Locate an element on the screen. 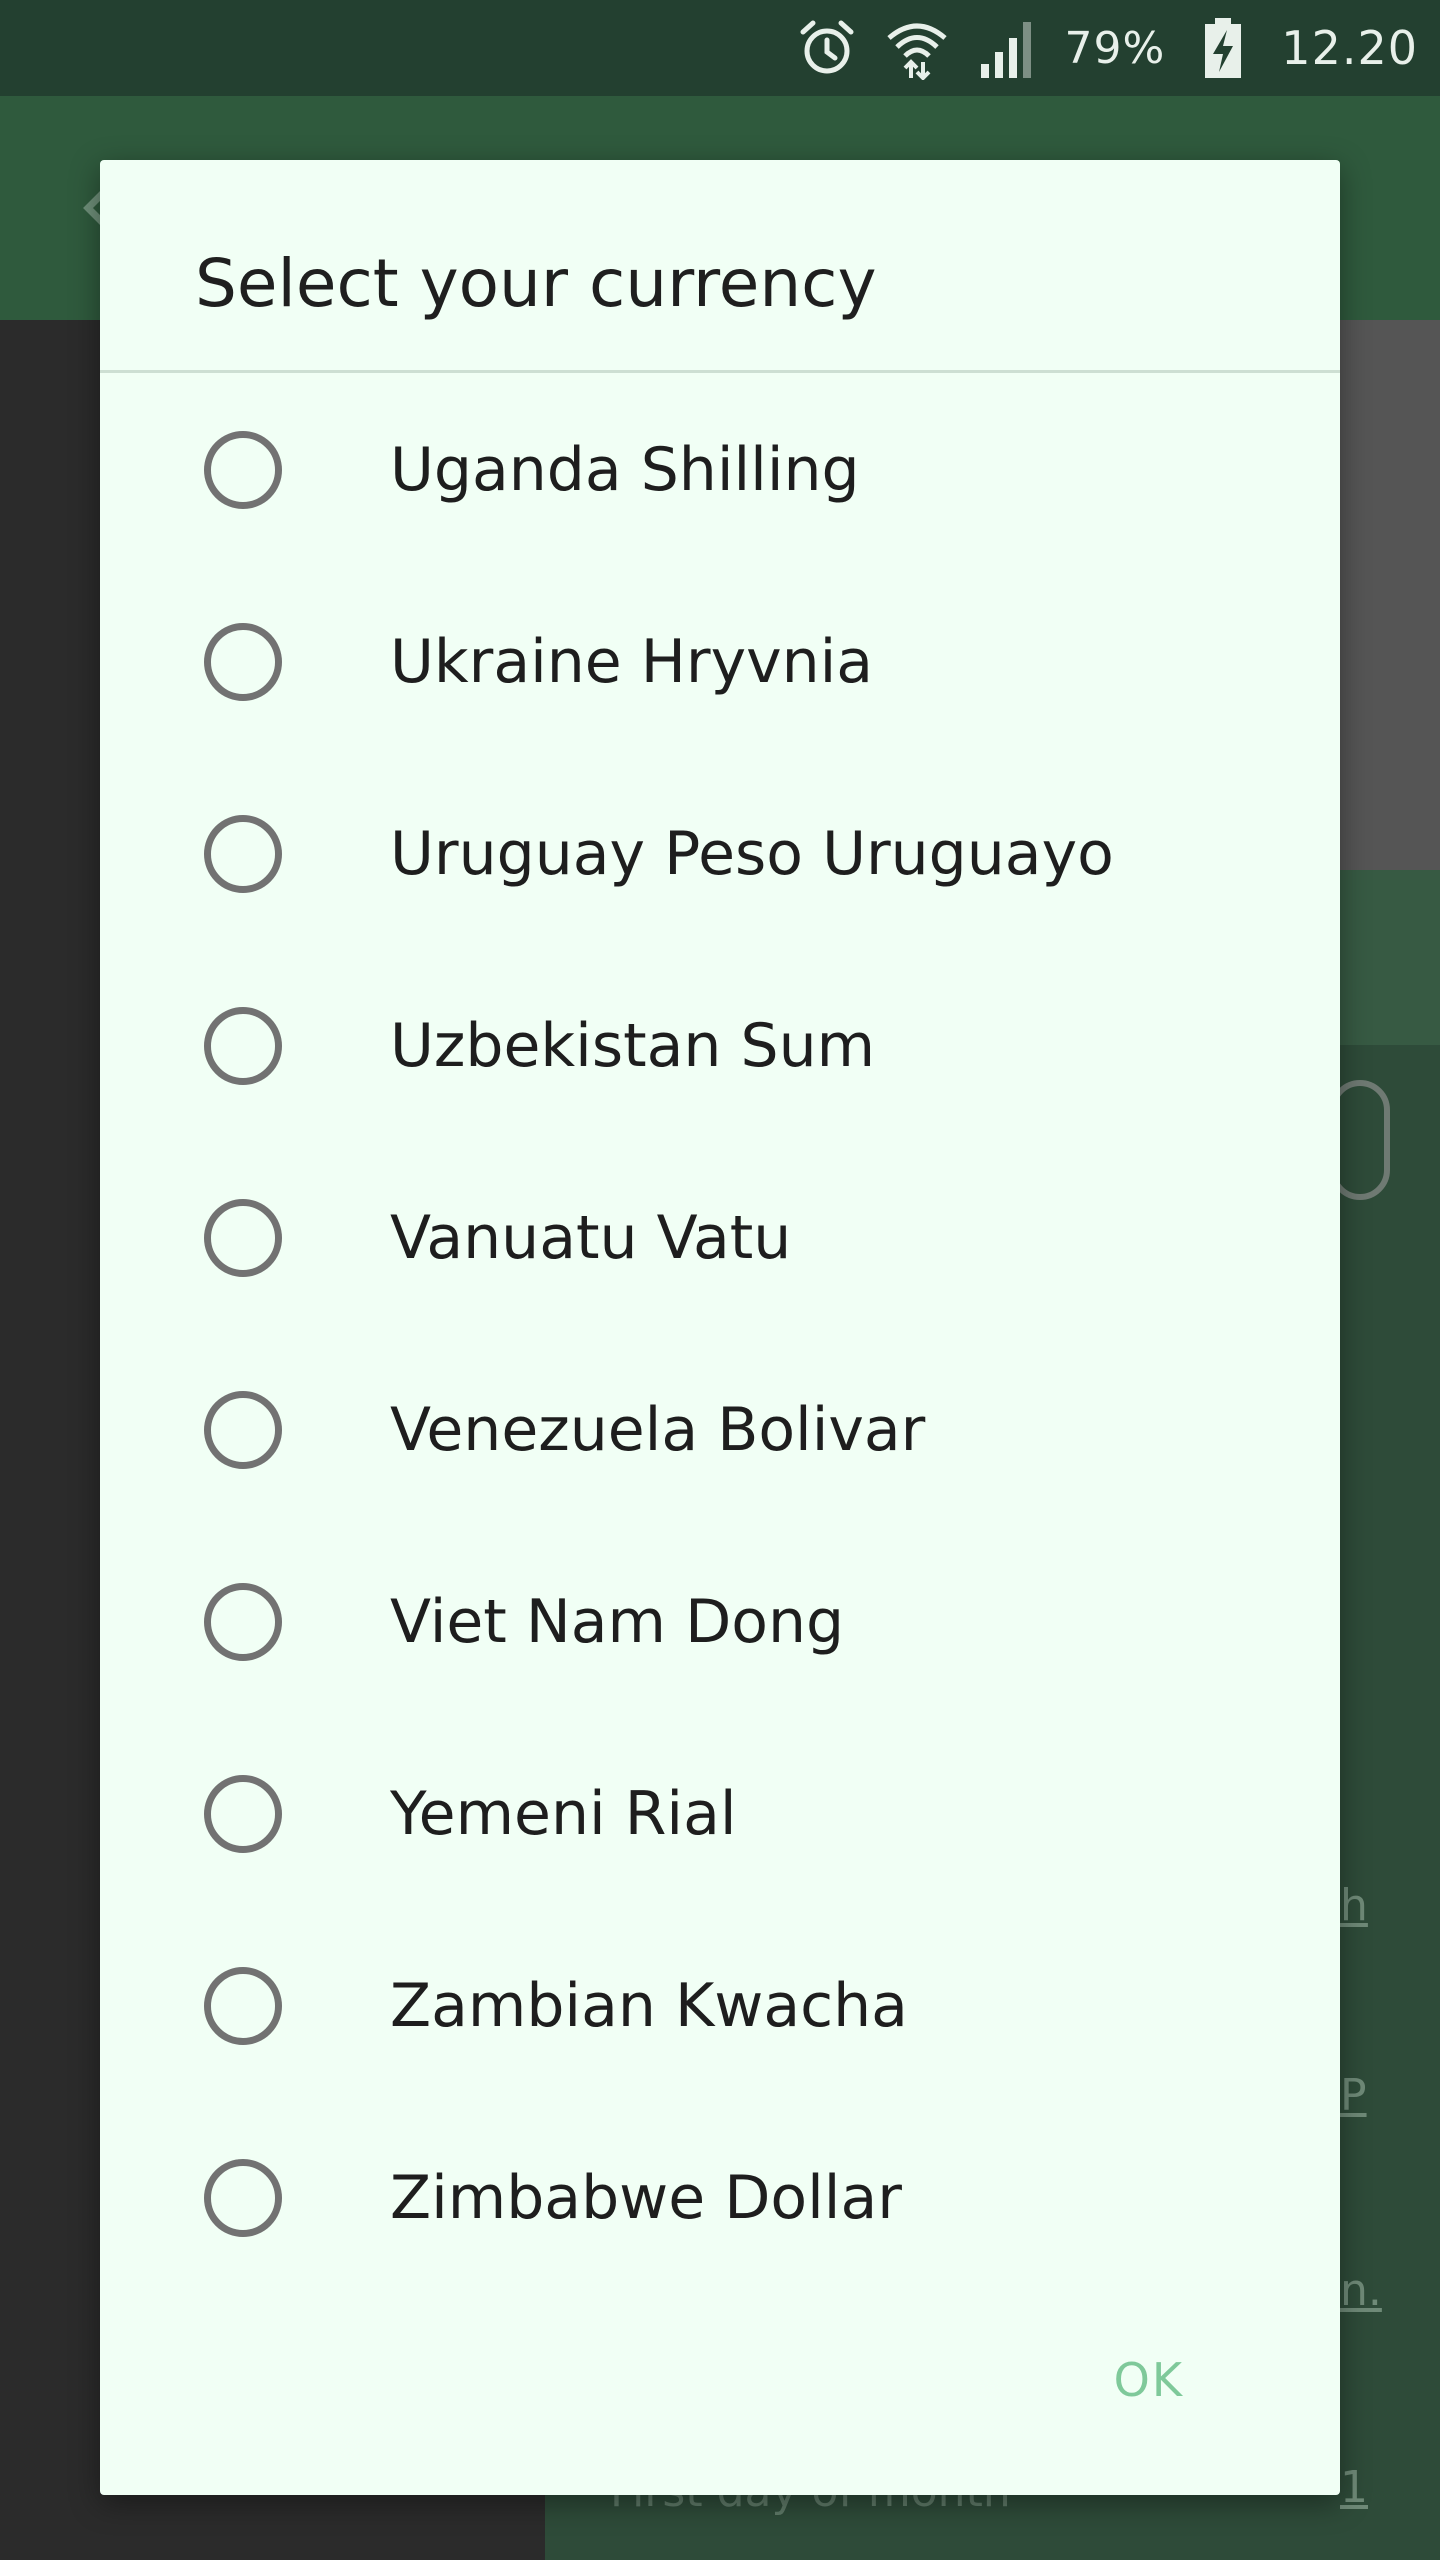  currency-option-label: Ukraine Hryvnia is located at coordinates (632, 662).